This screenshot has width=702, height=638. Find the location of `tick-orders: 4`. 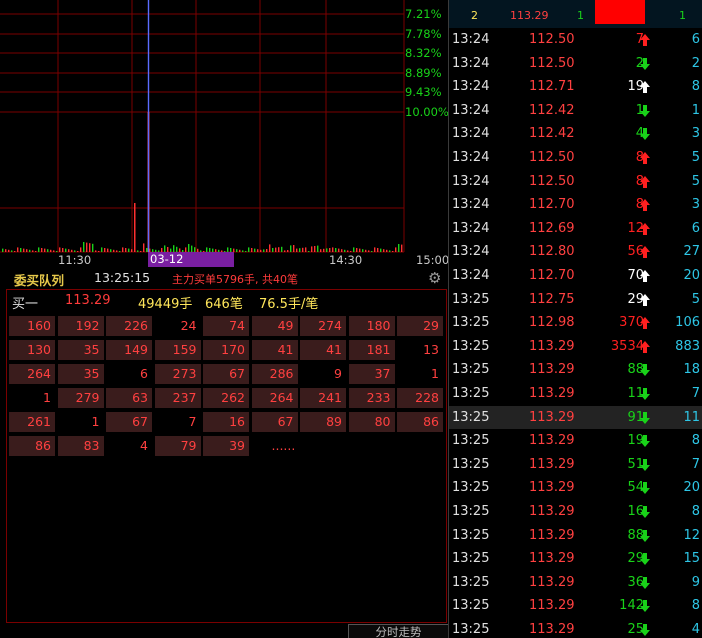

tick-orders: 4 is located at coordinates (695, 629).